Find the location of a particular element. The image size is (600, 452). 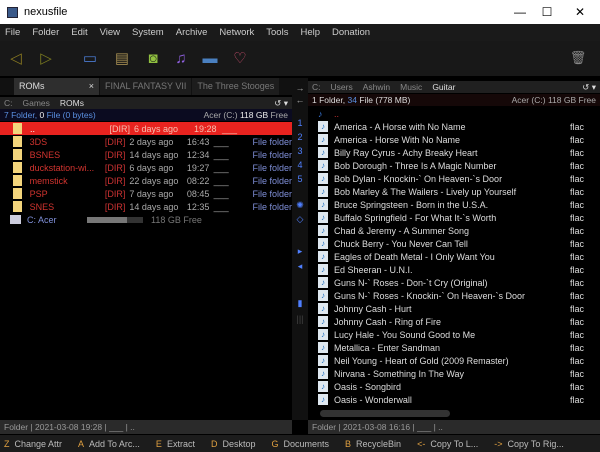

horizontal-scrollbar is located at coordinates (385, 413).